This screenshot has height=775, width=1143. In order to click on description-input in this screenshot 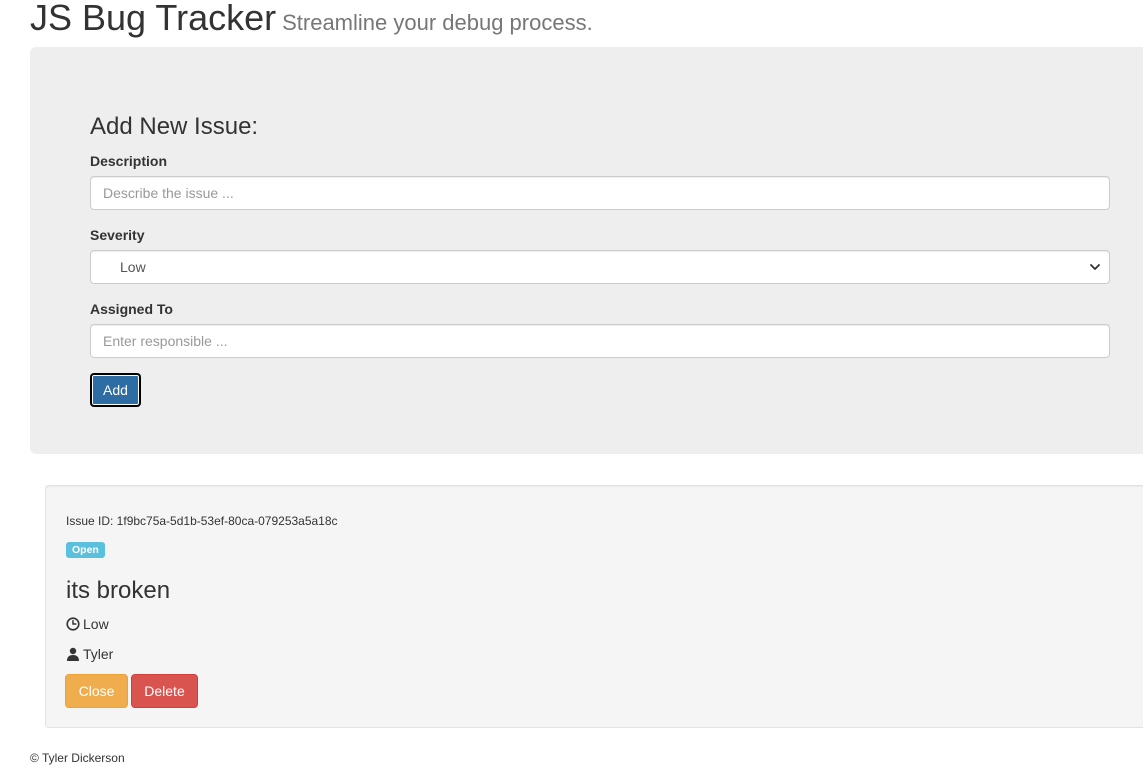, I will do `click(600, 193)`.